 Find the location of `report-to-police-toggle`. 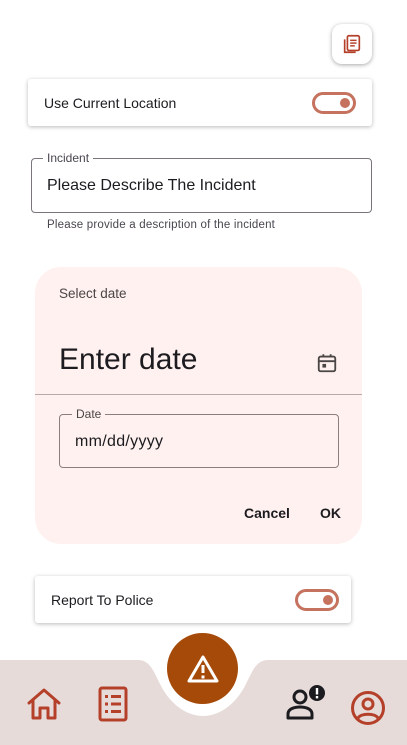

report-to-police-toggle is located at coordinates (317, 599).